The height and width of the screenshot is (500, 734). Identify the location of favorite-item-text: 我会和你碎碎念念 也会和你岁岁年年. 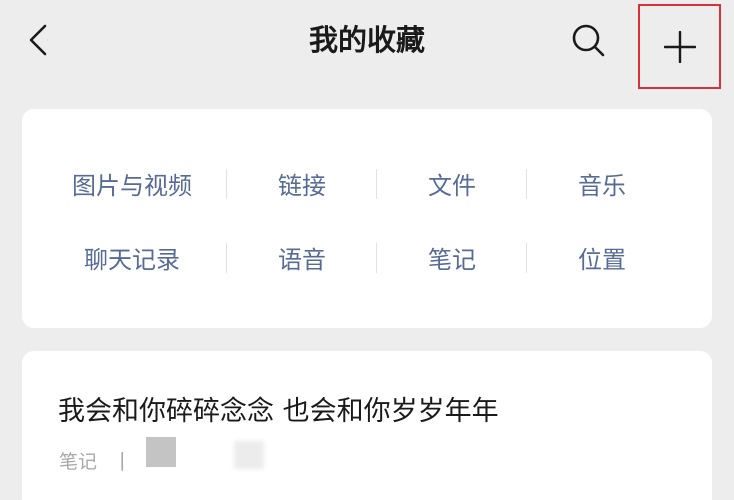
(278, 411).